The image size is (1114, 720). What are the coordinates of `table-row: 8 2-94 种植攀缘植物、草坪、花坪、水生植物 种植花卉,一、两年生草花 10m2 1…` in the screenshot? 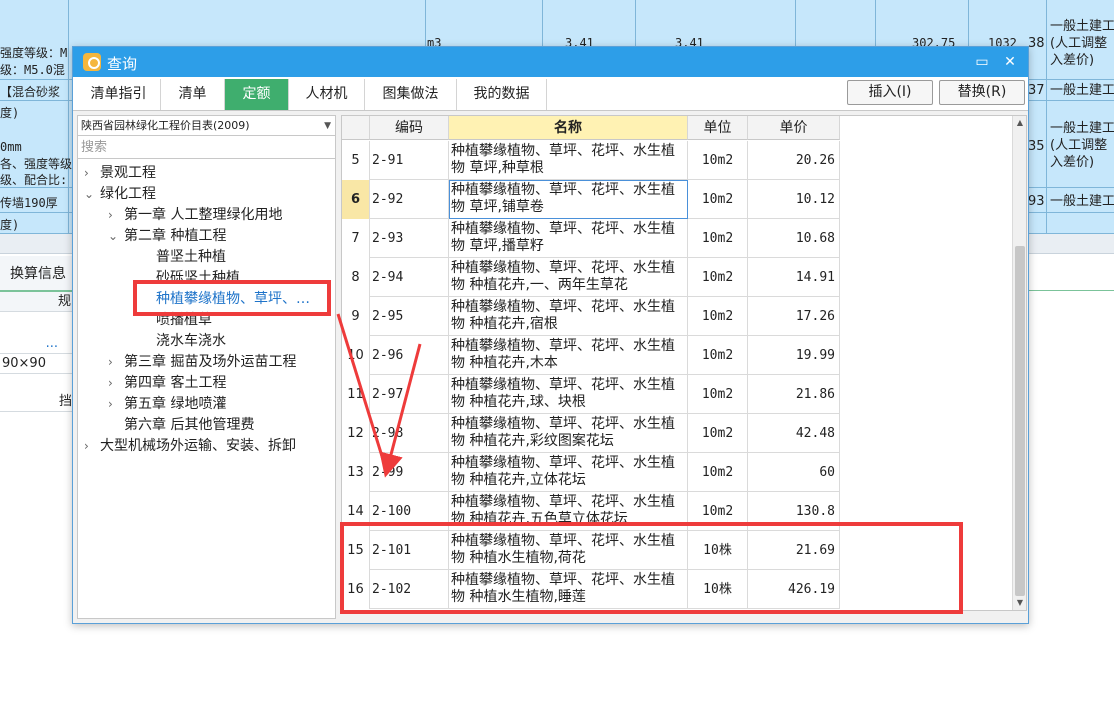 It's located at (591, 277).